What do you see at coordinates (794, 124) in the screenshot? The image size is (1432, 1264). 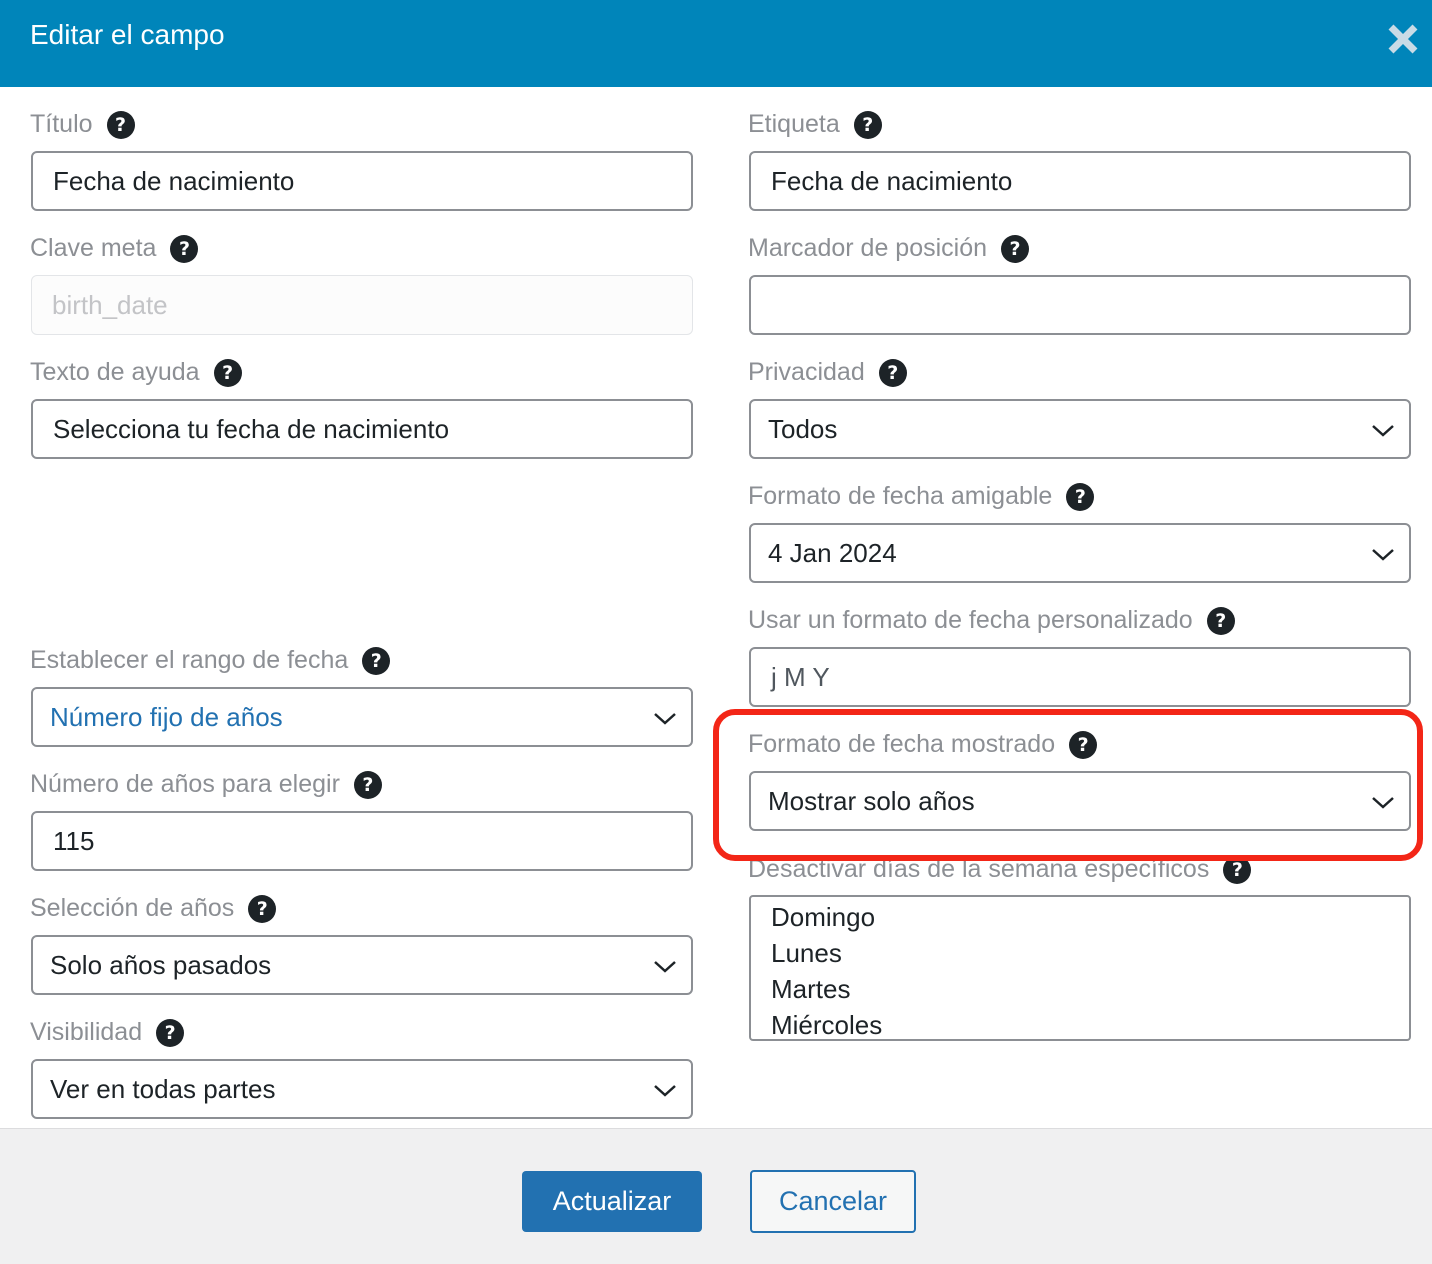 I see `label-label-text: Etiqueta` at bounding box center [794, 124].